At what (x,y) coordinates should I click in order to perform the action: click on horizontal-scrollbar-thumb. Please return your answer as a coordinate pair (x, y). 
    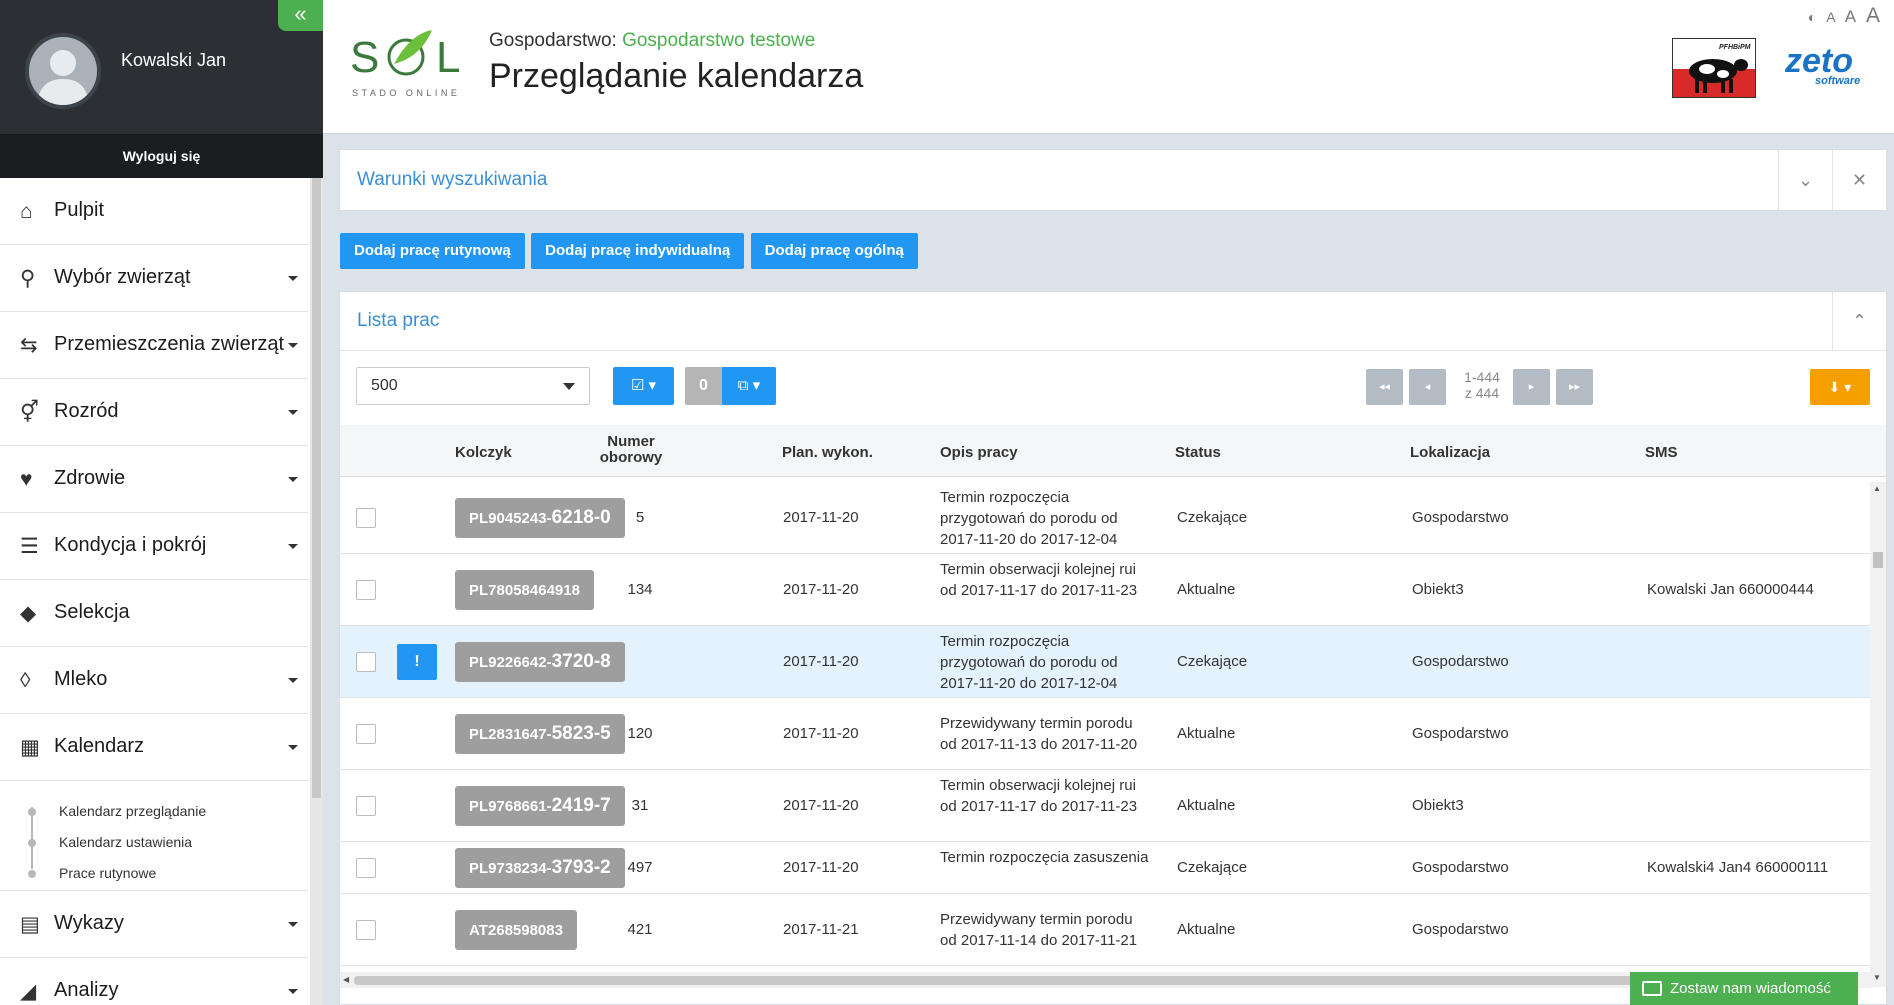
    Looking at the image, I should click on (1104, 980).